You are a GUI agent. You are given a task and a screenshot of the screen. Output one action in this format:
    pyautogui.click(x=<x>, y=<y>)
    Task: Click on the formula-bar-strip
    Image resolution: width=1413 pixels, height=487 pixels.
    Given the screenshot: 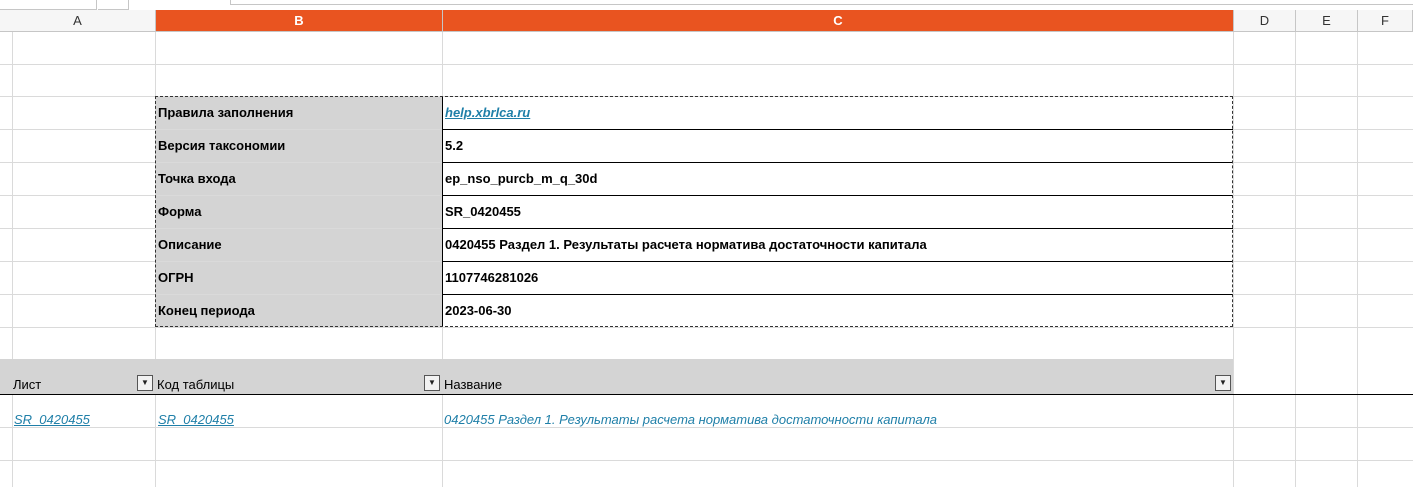 What is the action you would take?
    pyautogui.click(x=706, y=5)
    